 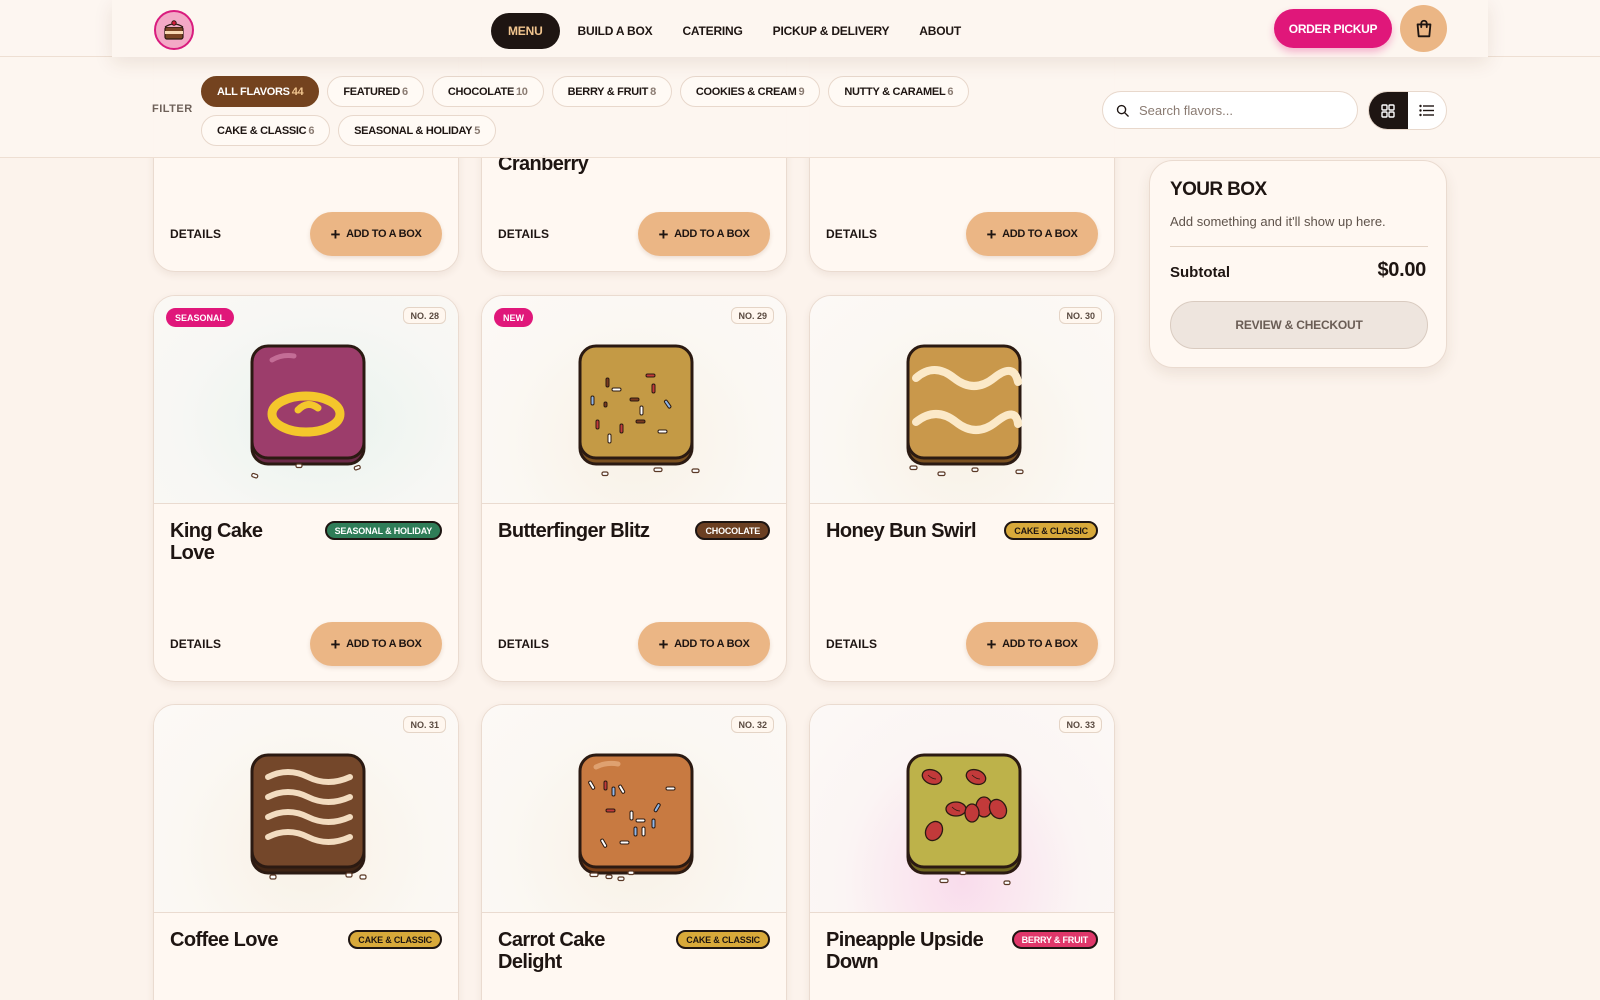 What do you see at coordinates (551, 951) in the screenshot?
I see `product-name: Carrot Cake Delight` at bounding box center [551, 951].